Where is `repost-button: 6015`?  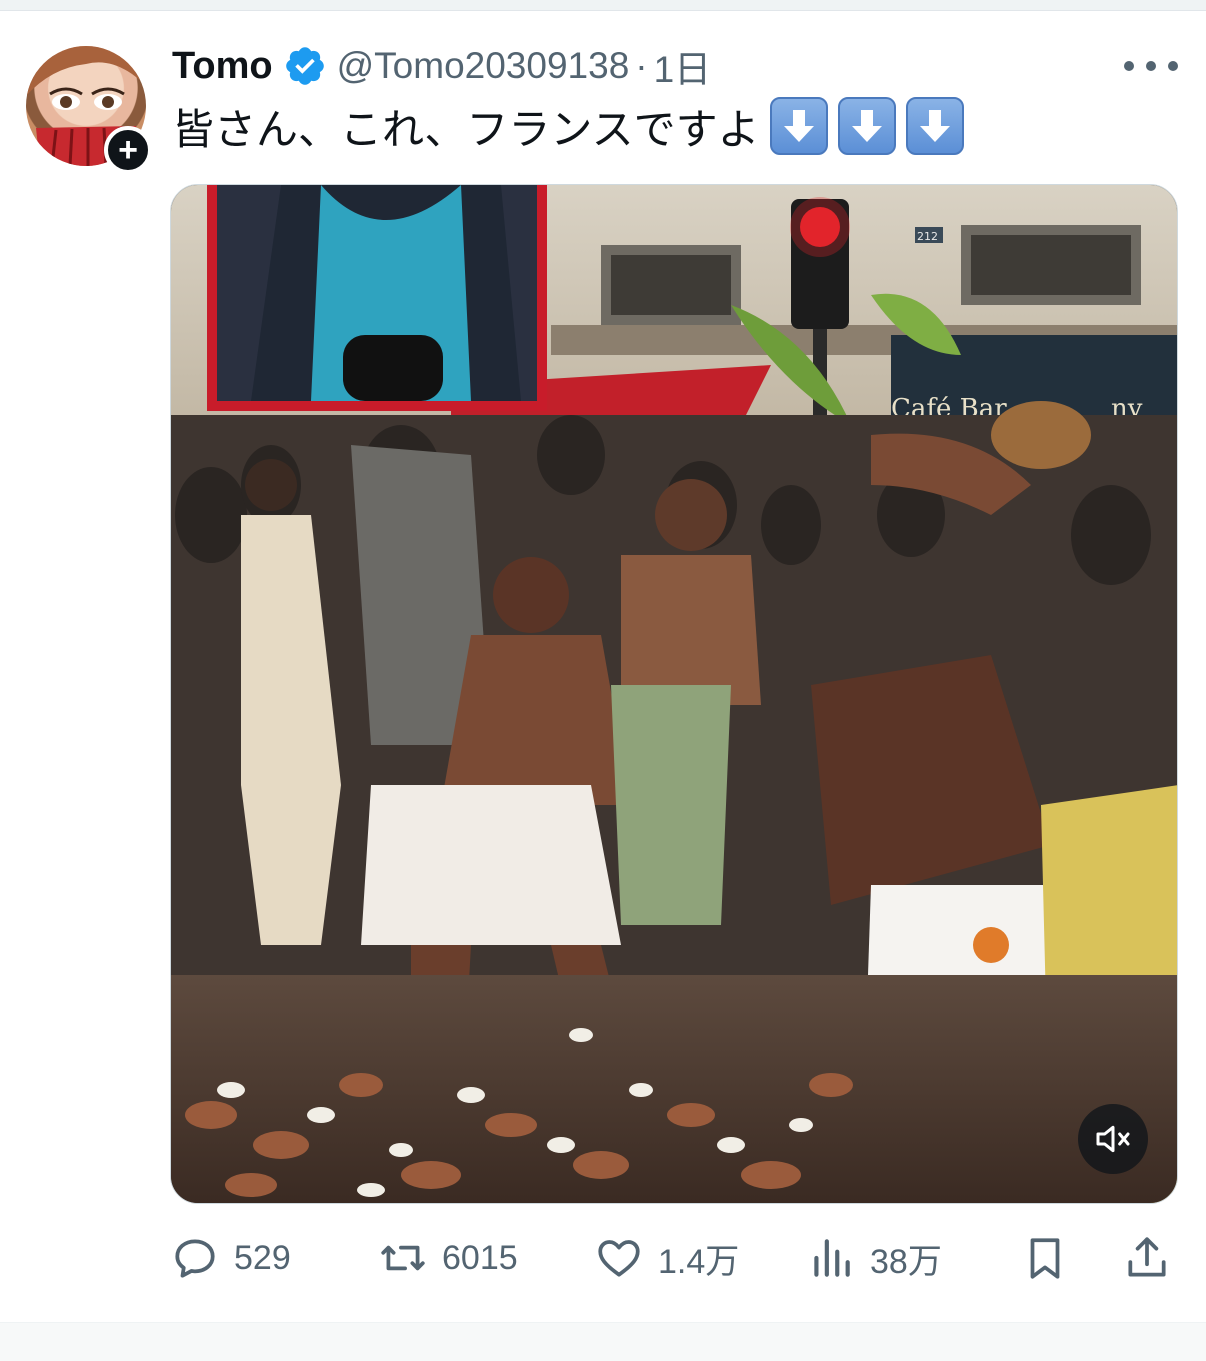 repost-button: 6015 is located at coordinates (448, 1258).